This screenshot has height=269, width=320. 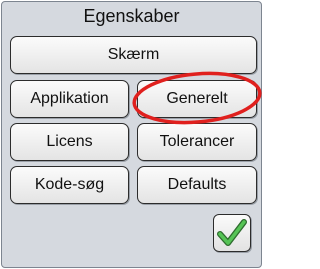 I want to click on confirm-button, so click(x=232, y=233).